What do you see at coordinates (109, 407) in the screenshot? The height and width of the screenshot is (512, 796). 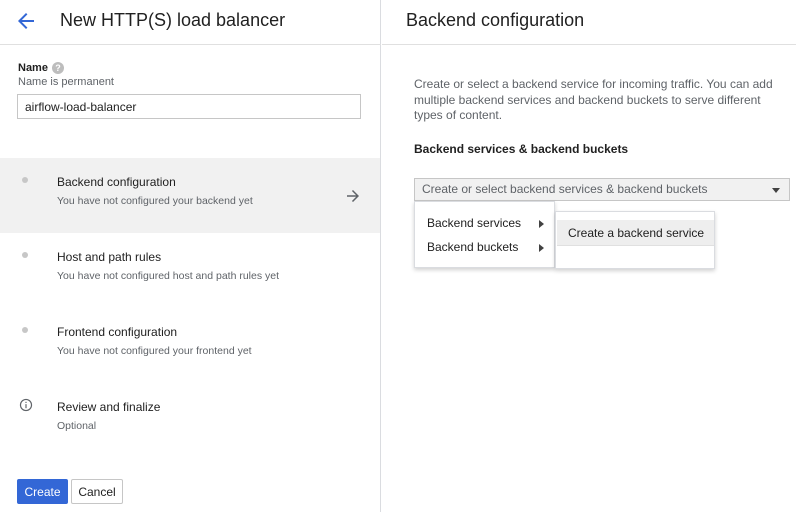 I see `step-title: Review and finalize` at bounding box center [109, 407].